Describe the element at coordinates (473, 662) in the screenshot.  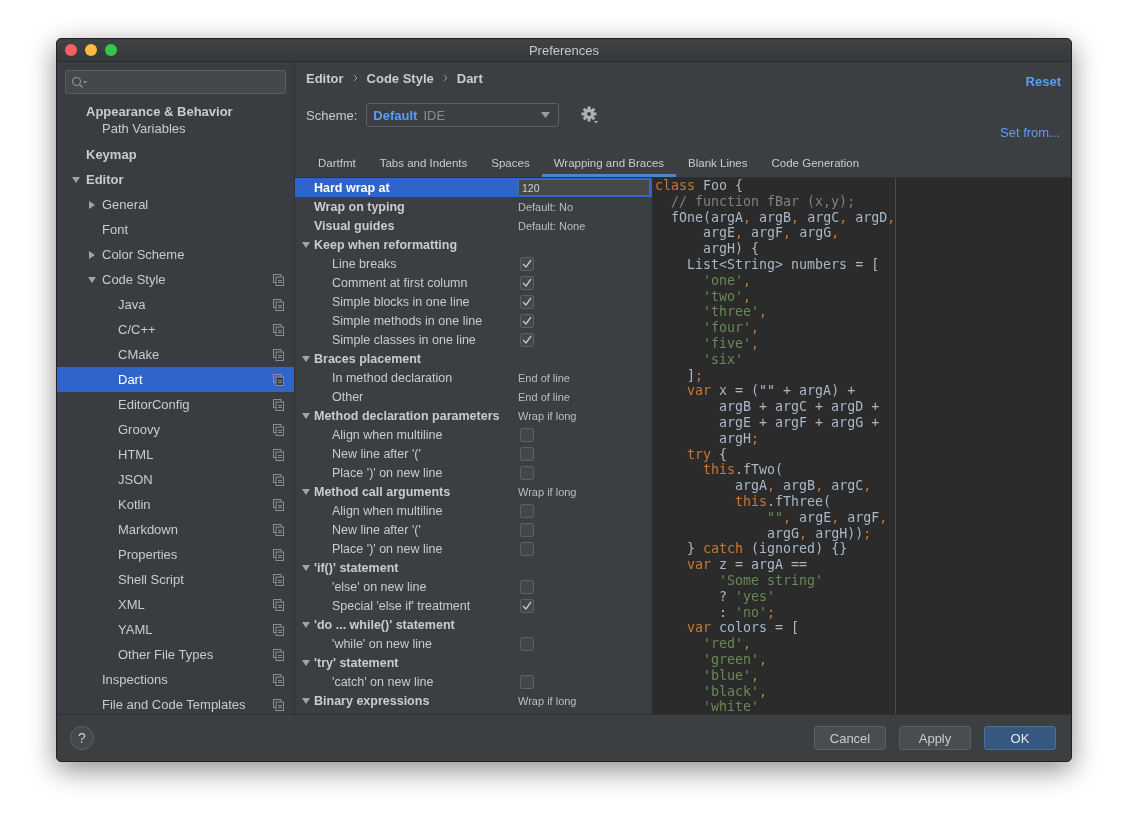
I see `setting-row: 'try' statement` at that location.